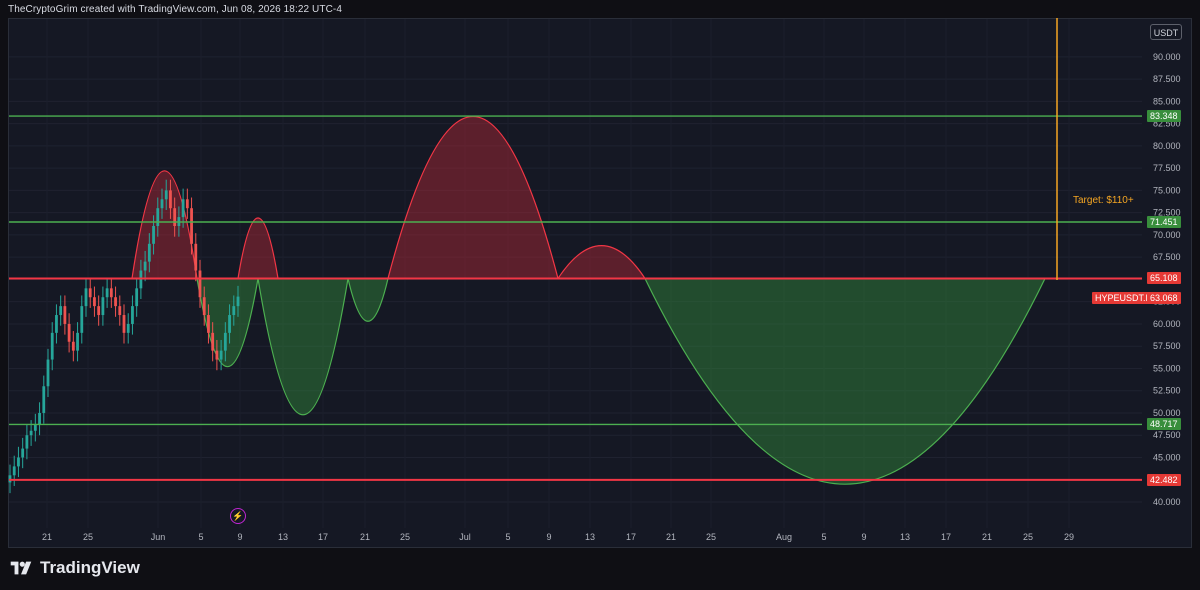  I want to click on price-tick-label: 67.500, so click(1167, 257).